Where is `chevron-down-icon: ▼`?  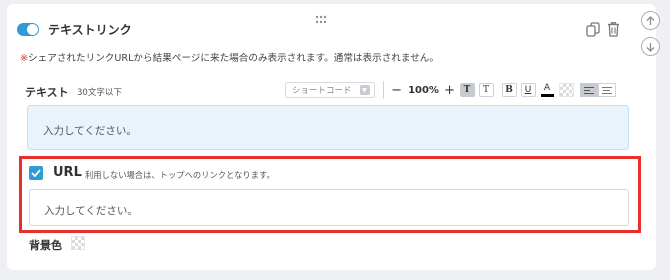 chevron-down-icon: ▼ is located at coordinates (364, 90).